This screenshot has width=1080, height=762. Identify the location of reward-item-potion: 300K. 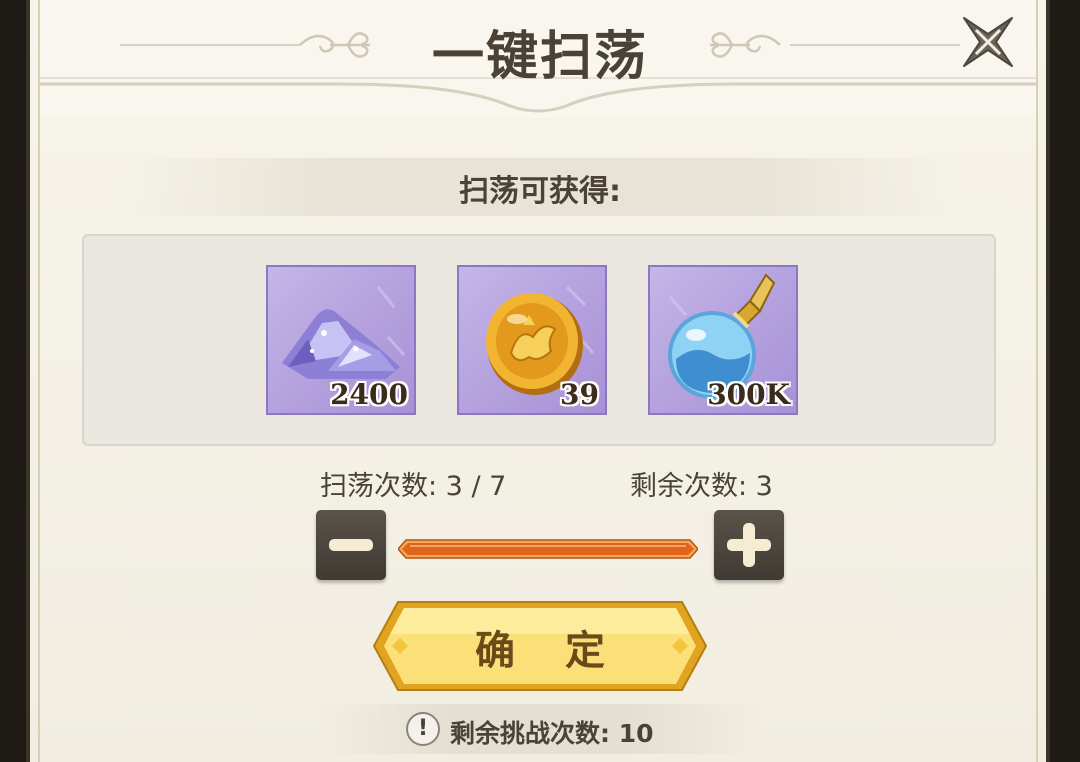
(723, 340).